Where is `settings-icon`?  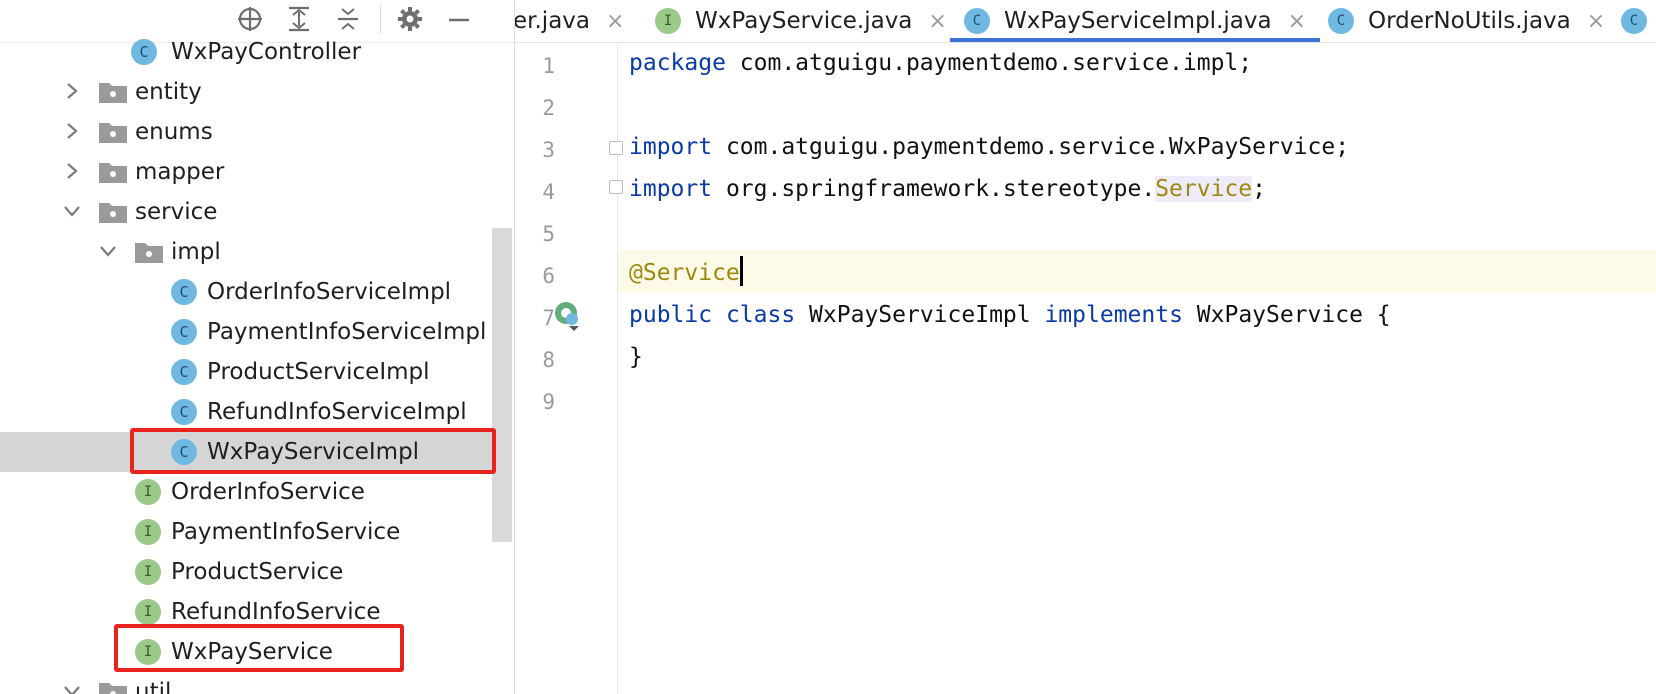 settings-icon is located at coordinates (410, 19).